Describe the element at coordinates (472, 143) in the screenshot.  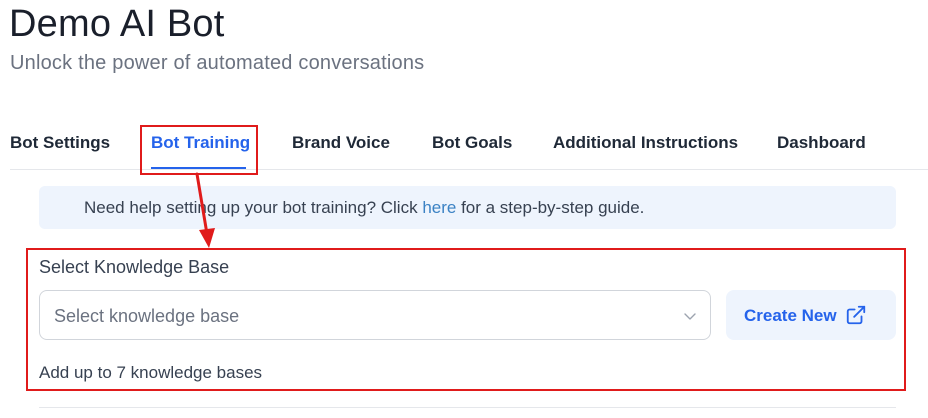
I see `tab-bot-goals: Bot Goals` at that location.